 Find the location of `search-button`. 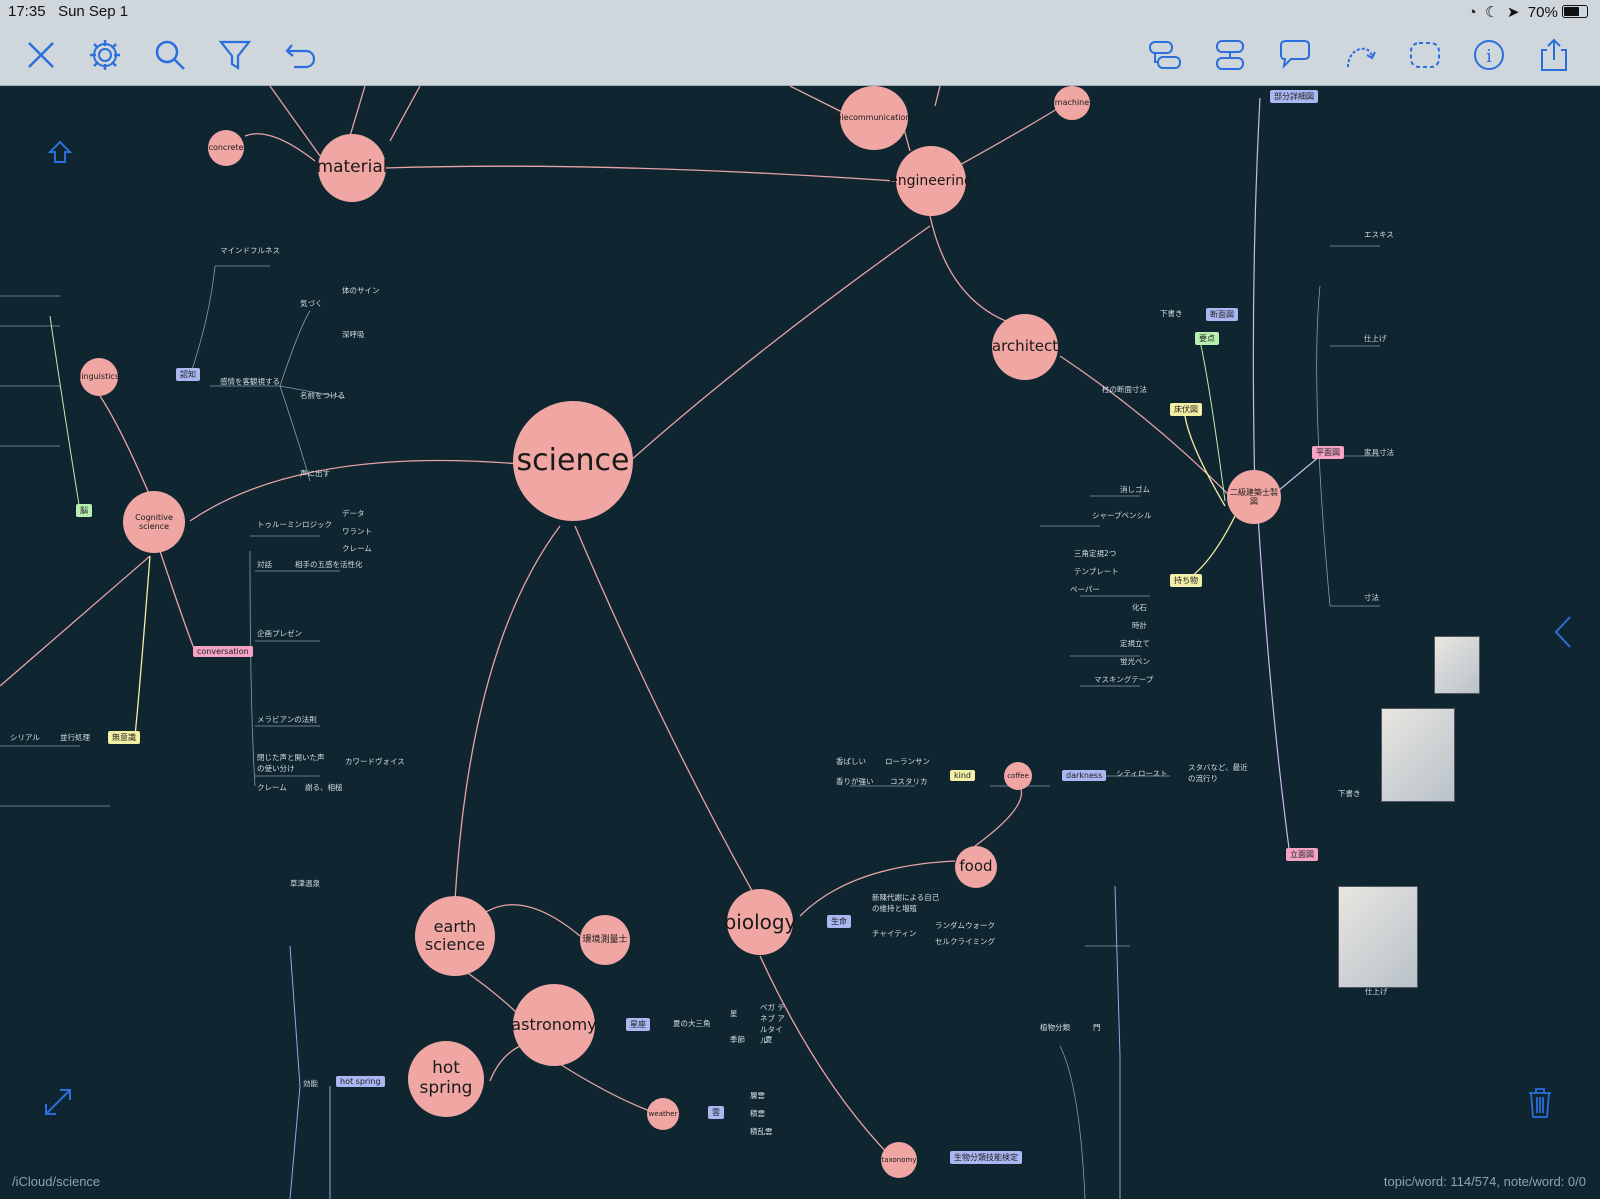

search-button is located at coordinates (170, 55).